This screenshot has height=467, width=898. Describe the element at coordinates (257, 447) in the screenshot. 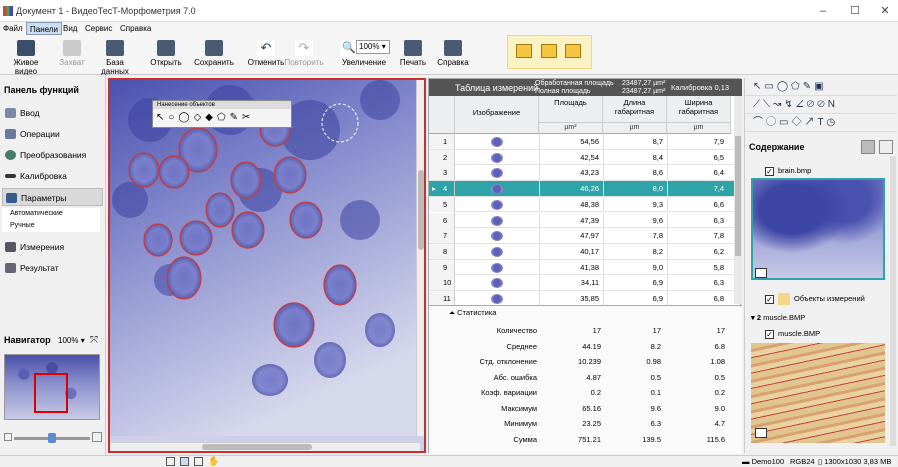

I see `image-horizontal-scroll-thumb` at that location.